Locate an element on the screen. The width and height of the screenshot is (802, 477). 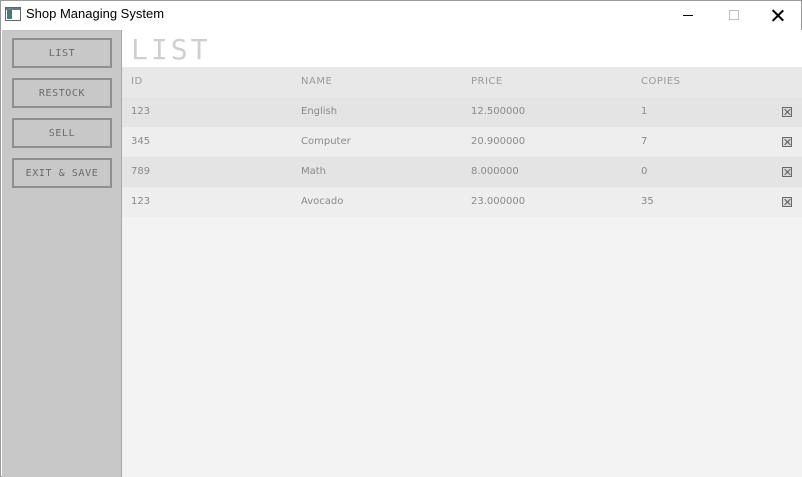
cell-name: English is located at coordinates (319, 111).